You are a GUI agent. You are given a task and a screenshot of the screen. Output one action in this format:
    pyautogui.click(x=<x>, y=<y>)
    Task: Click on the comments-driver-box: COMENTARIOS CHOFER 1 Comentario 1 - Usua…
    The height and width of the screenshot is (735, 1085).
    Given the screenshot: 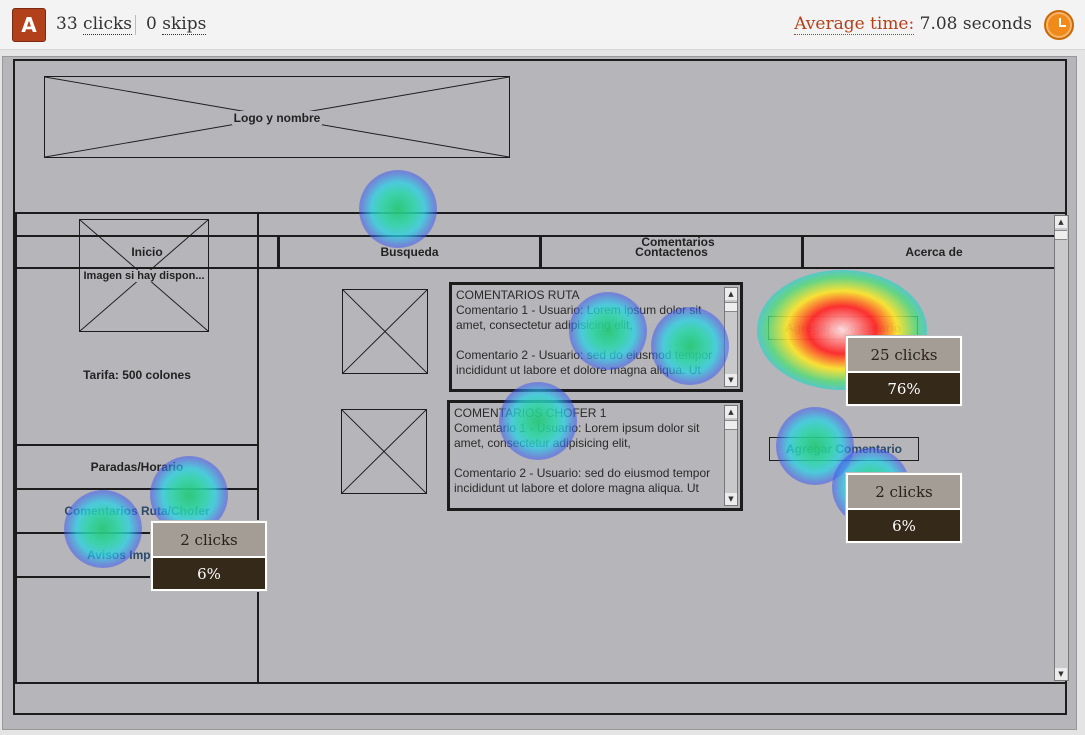 What is the action you would take?
    pyautogui.click(x=595, y=455)
    